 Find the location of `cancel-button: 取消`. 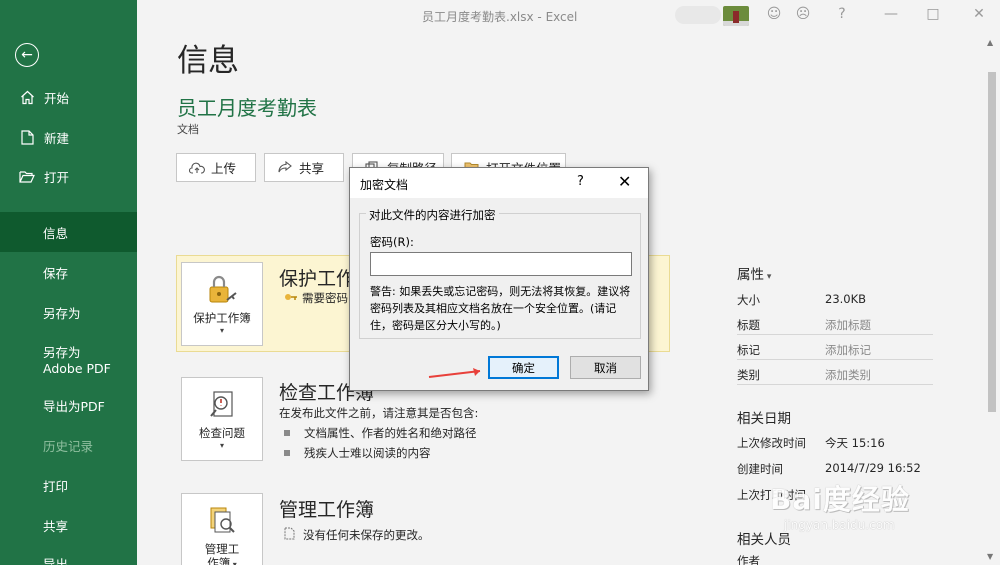

cancel-button: 取消 is located at coordinates (605, 367).